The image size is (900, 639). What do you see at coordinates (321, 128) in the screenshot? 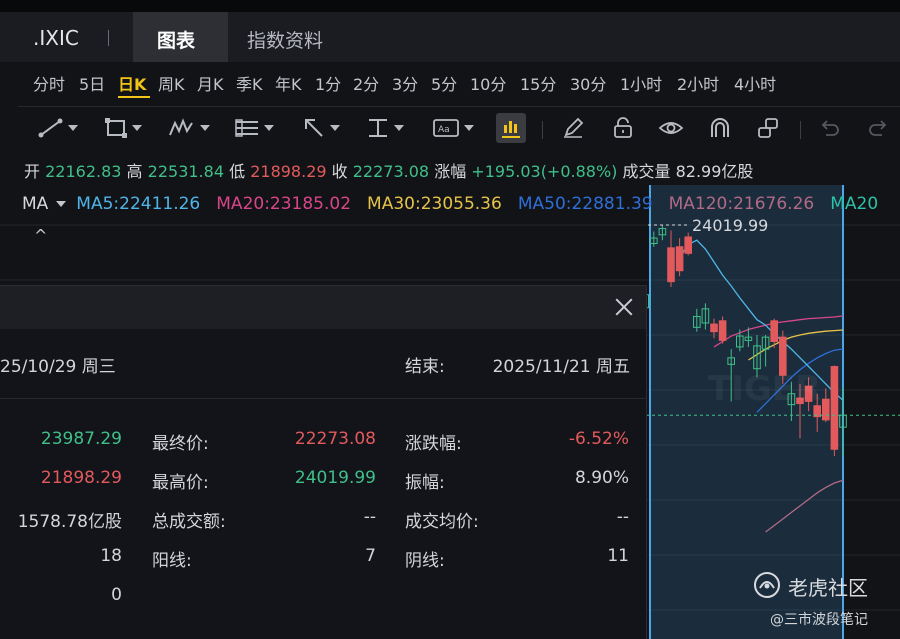
I see `arrow-tool-icon` at bounding box center [321, 128].